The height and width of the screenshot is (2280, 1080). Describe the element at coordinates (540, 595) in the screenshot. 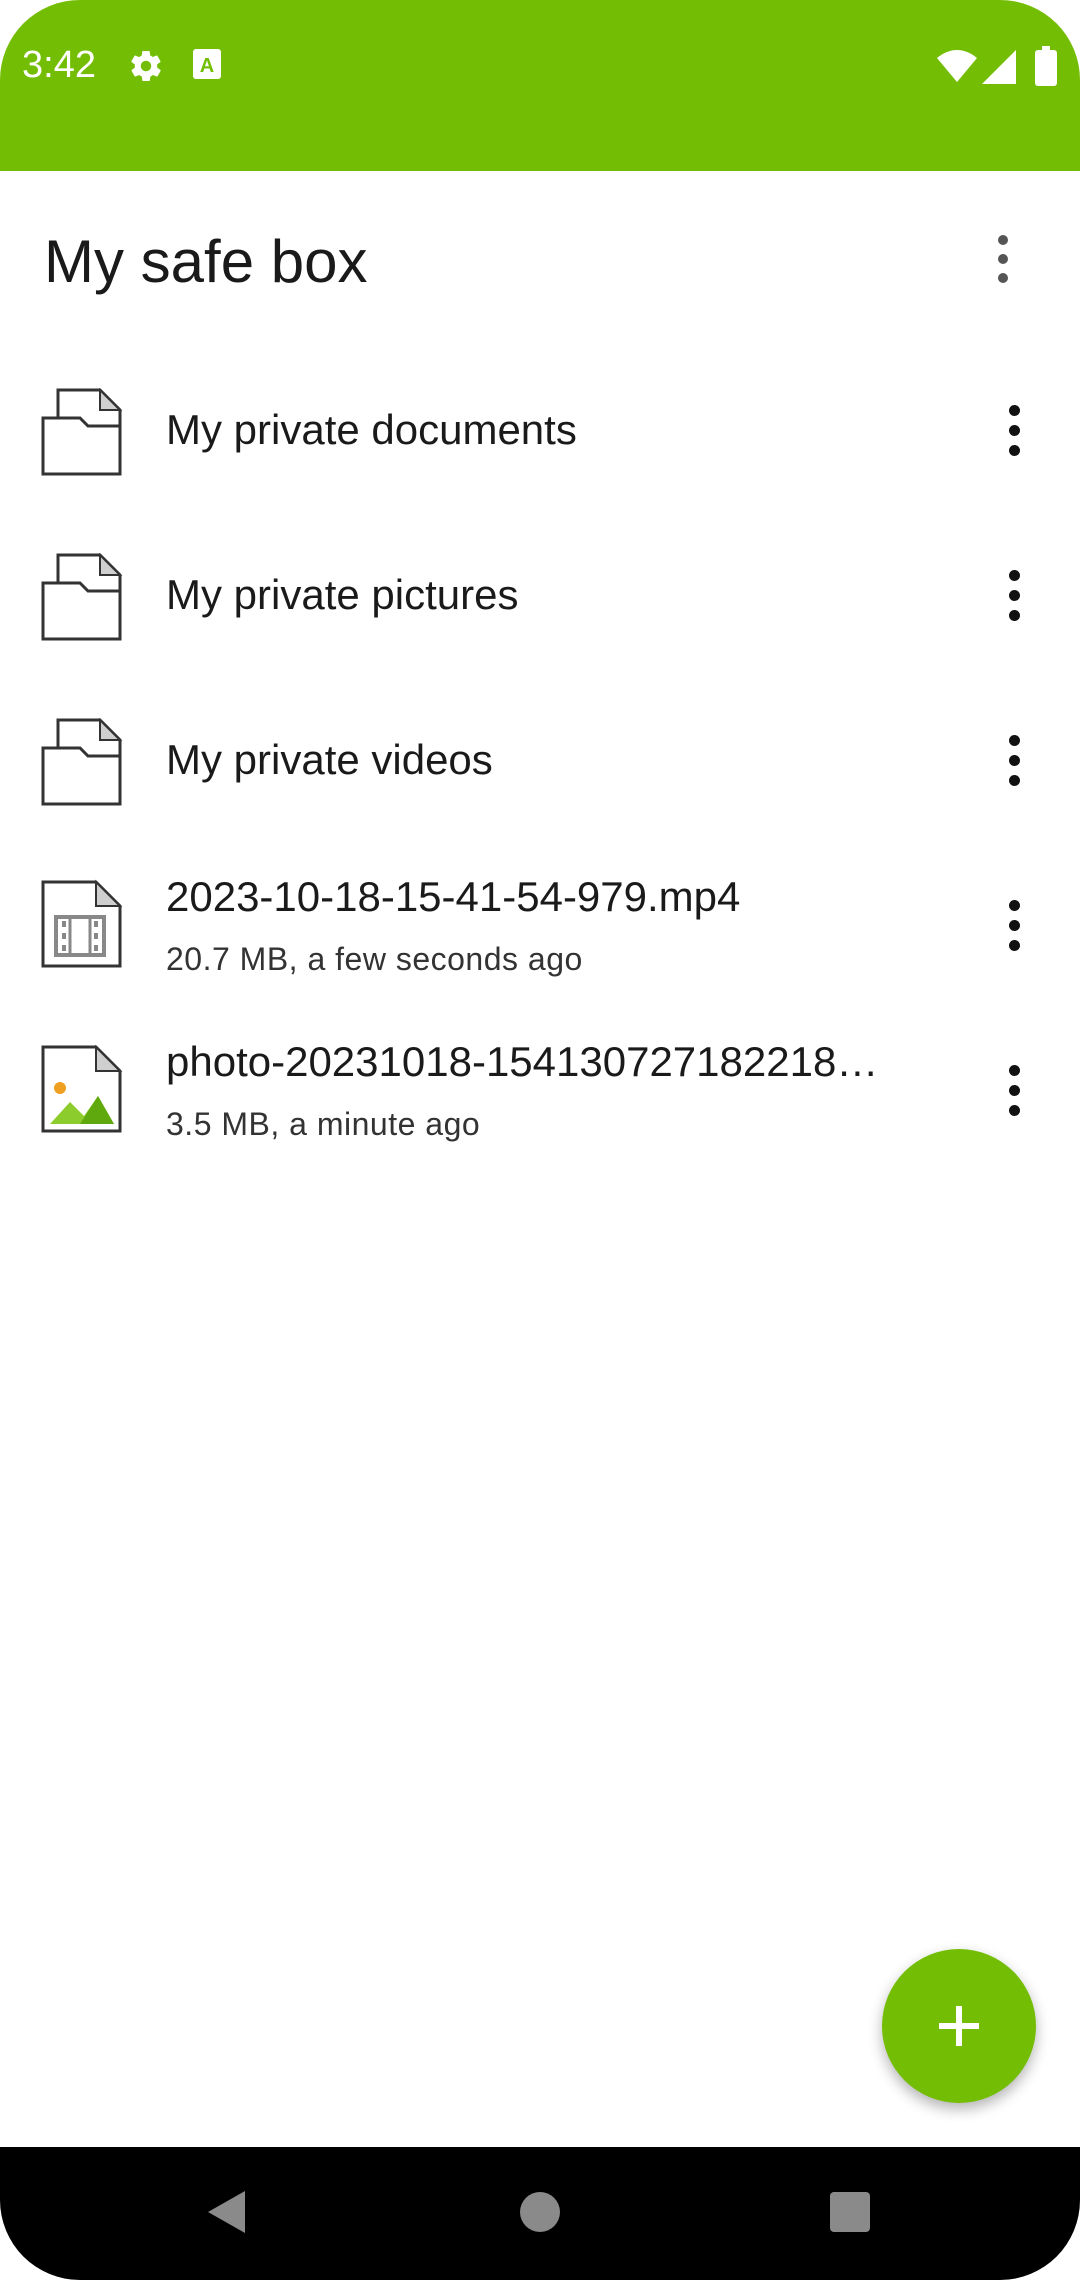

I see `list-item: My private pictures` at that location.